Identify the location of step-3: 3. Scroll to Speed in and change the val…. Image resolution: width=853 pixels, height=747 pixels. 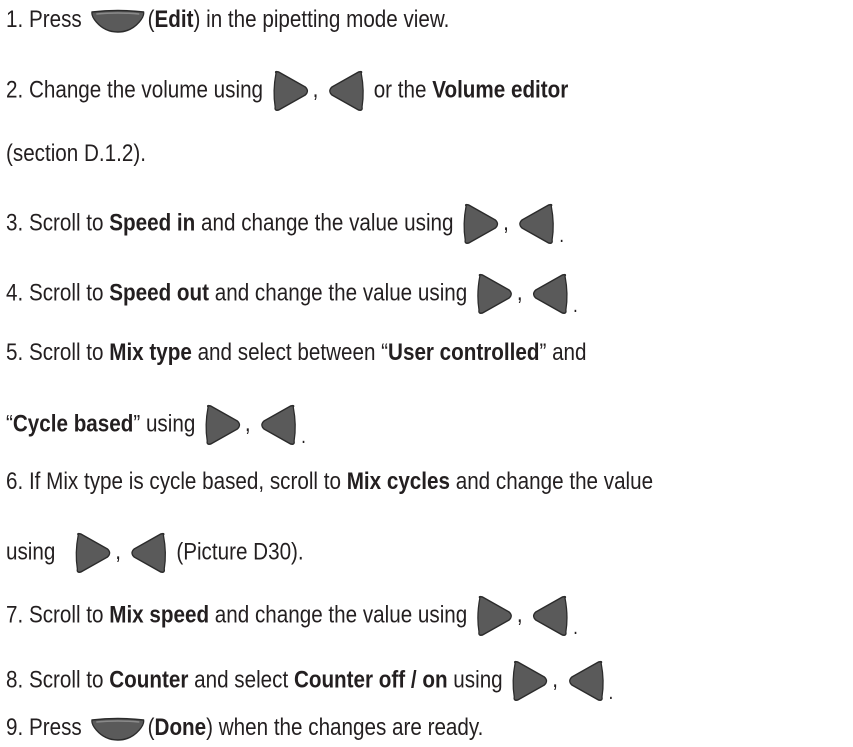
(285, 226).